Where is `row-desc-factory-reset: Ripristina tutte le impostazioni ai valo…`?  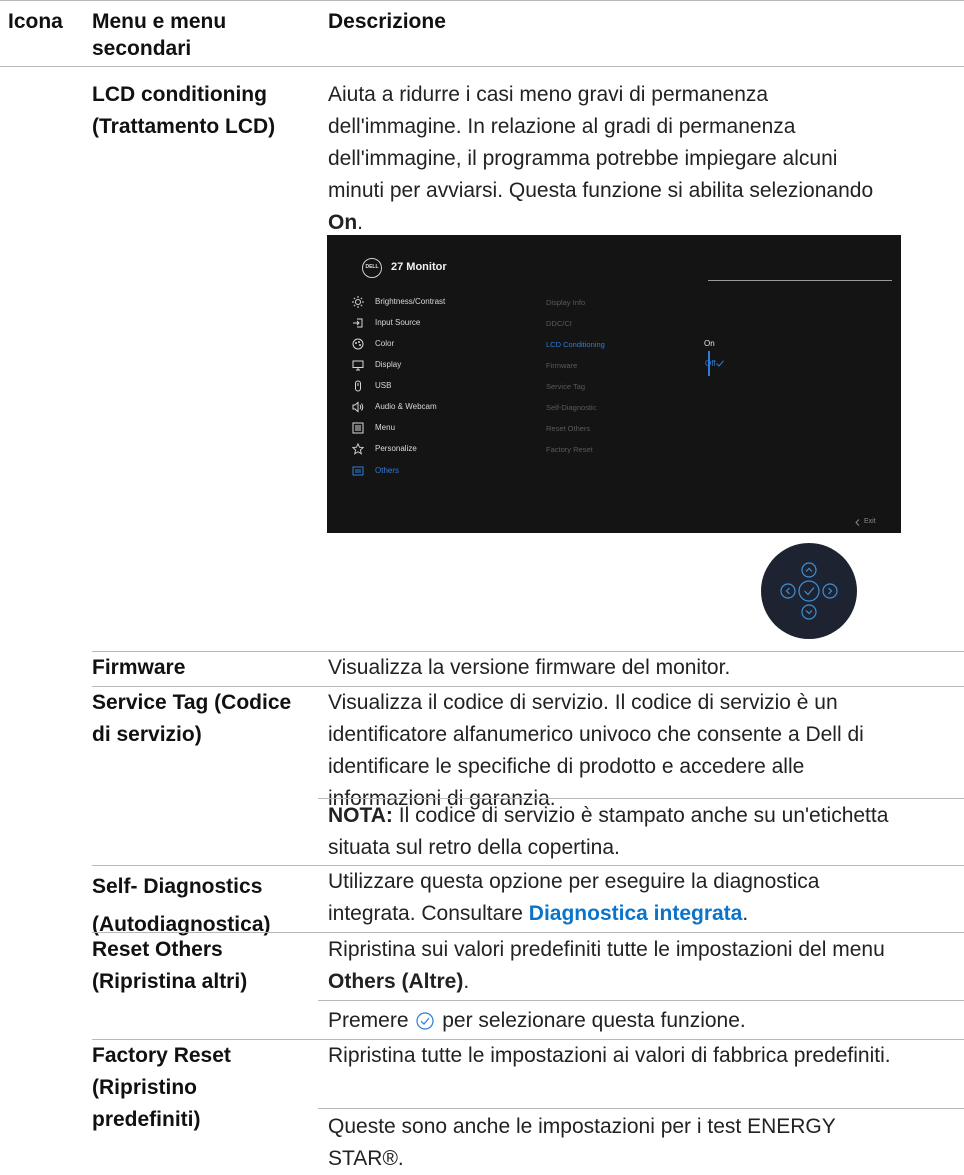 row-desc-factory-reset: Ripristina tutte le impostazioni ai valo… is located at coordinates (609, 1055).